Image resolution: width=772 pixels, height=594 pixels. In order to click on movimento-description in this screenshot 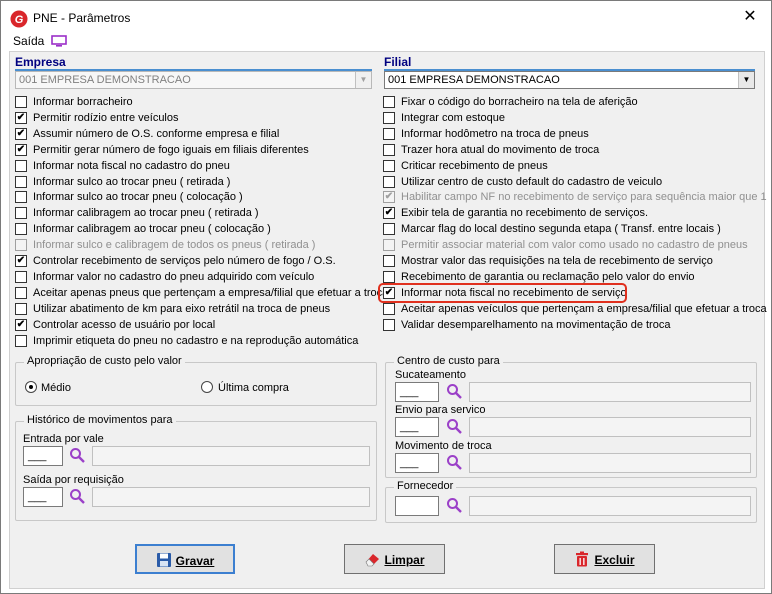, I will do `click(610, 463)`.